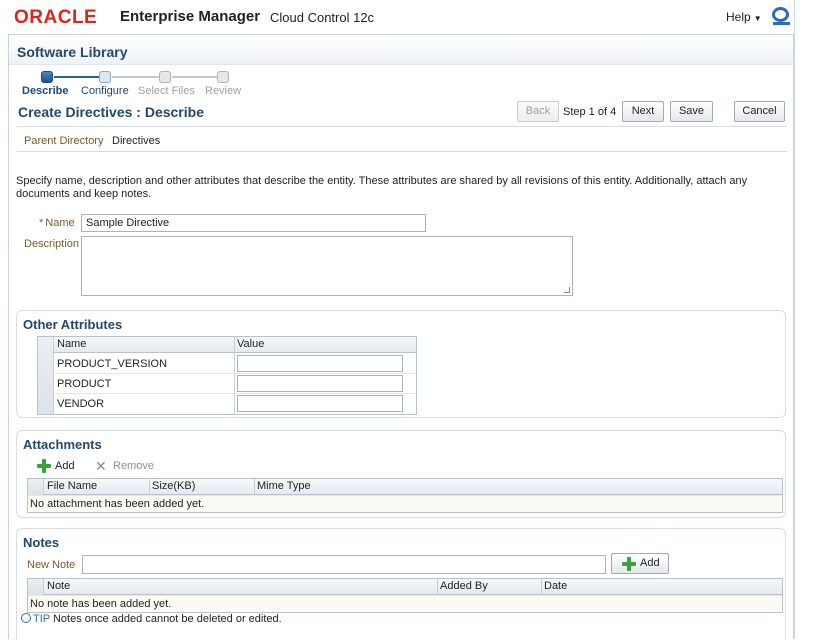  What do you see at coordinates (322, 17) in the screenshot?
I see `product-edition: Cloud Control 12c` at bounding box center [322, 17].